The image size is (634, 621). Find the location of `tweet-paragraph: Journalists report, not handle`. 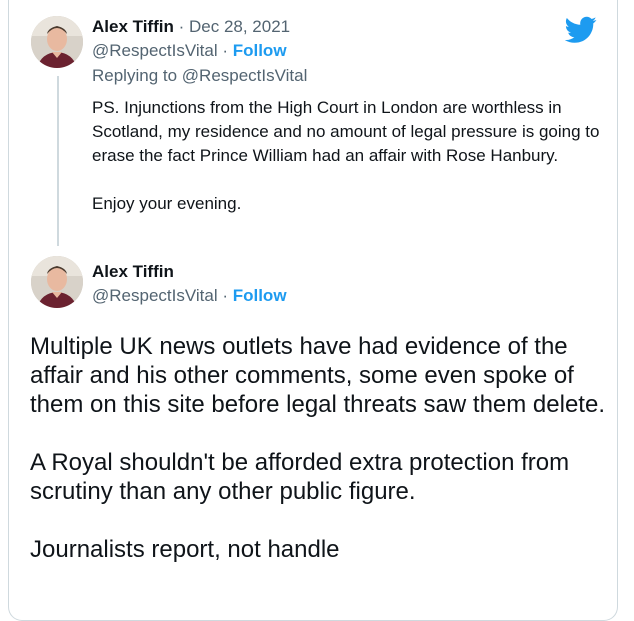

tweet-paragraph: Journalists report, not handle is located at coordinates (185, 549).